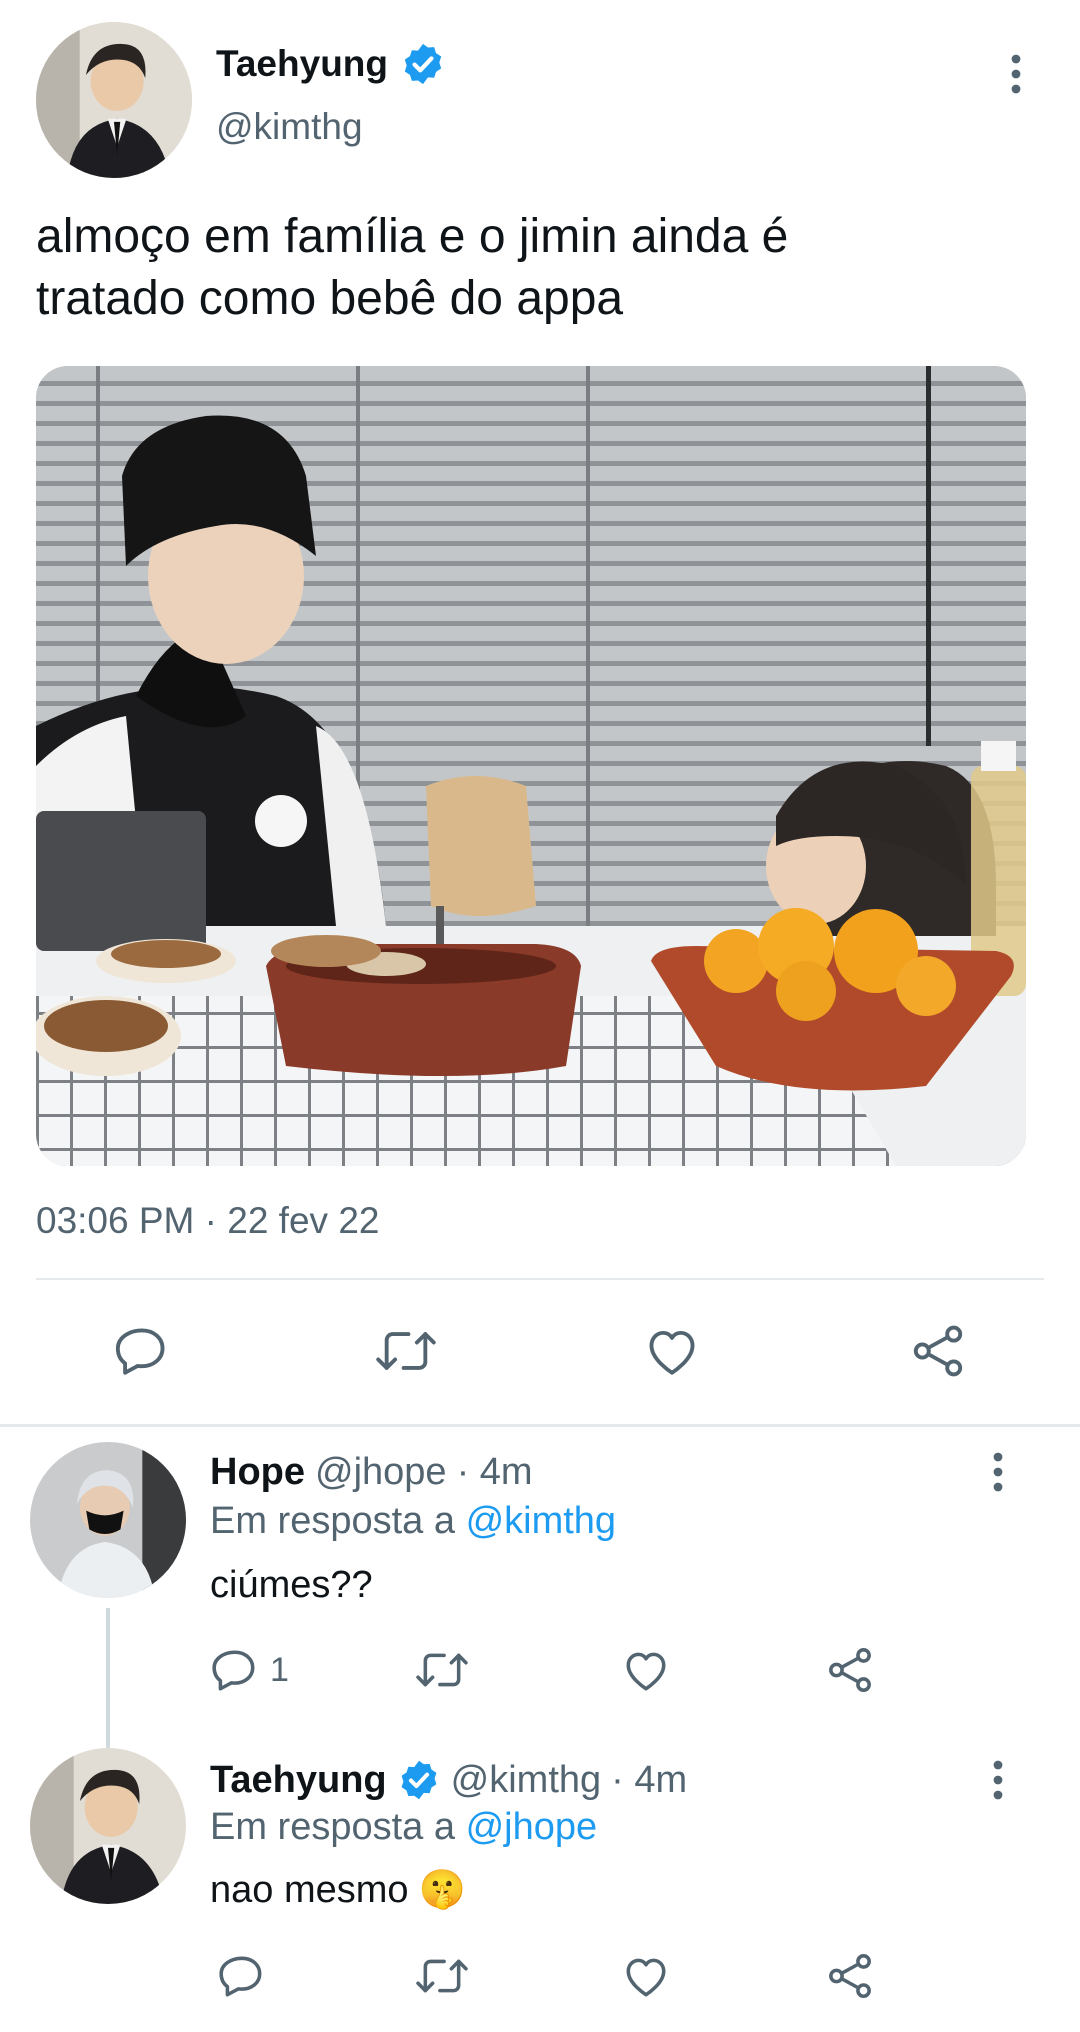  I want to click on author-avatar, so click(114, 100).